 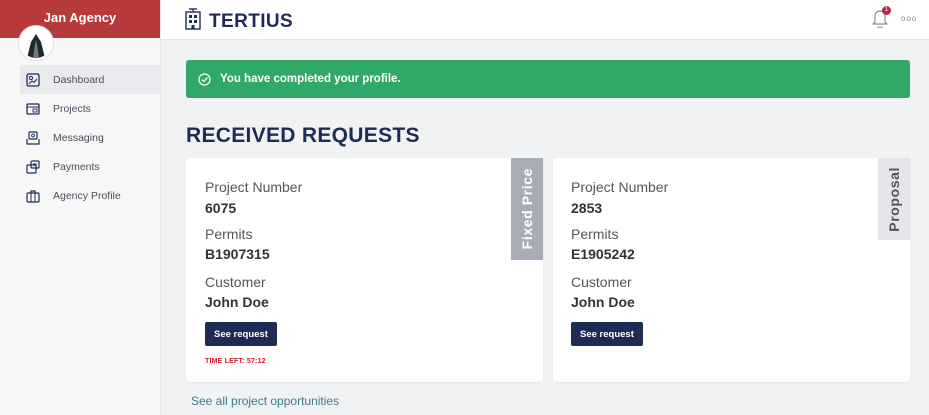 I want to click on pricing-type-tag: Fixed Price, so click(x=527, y=209).